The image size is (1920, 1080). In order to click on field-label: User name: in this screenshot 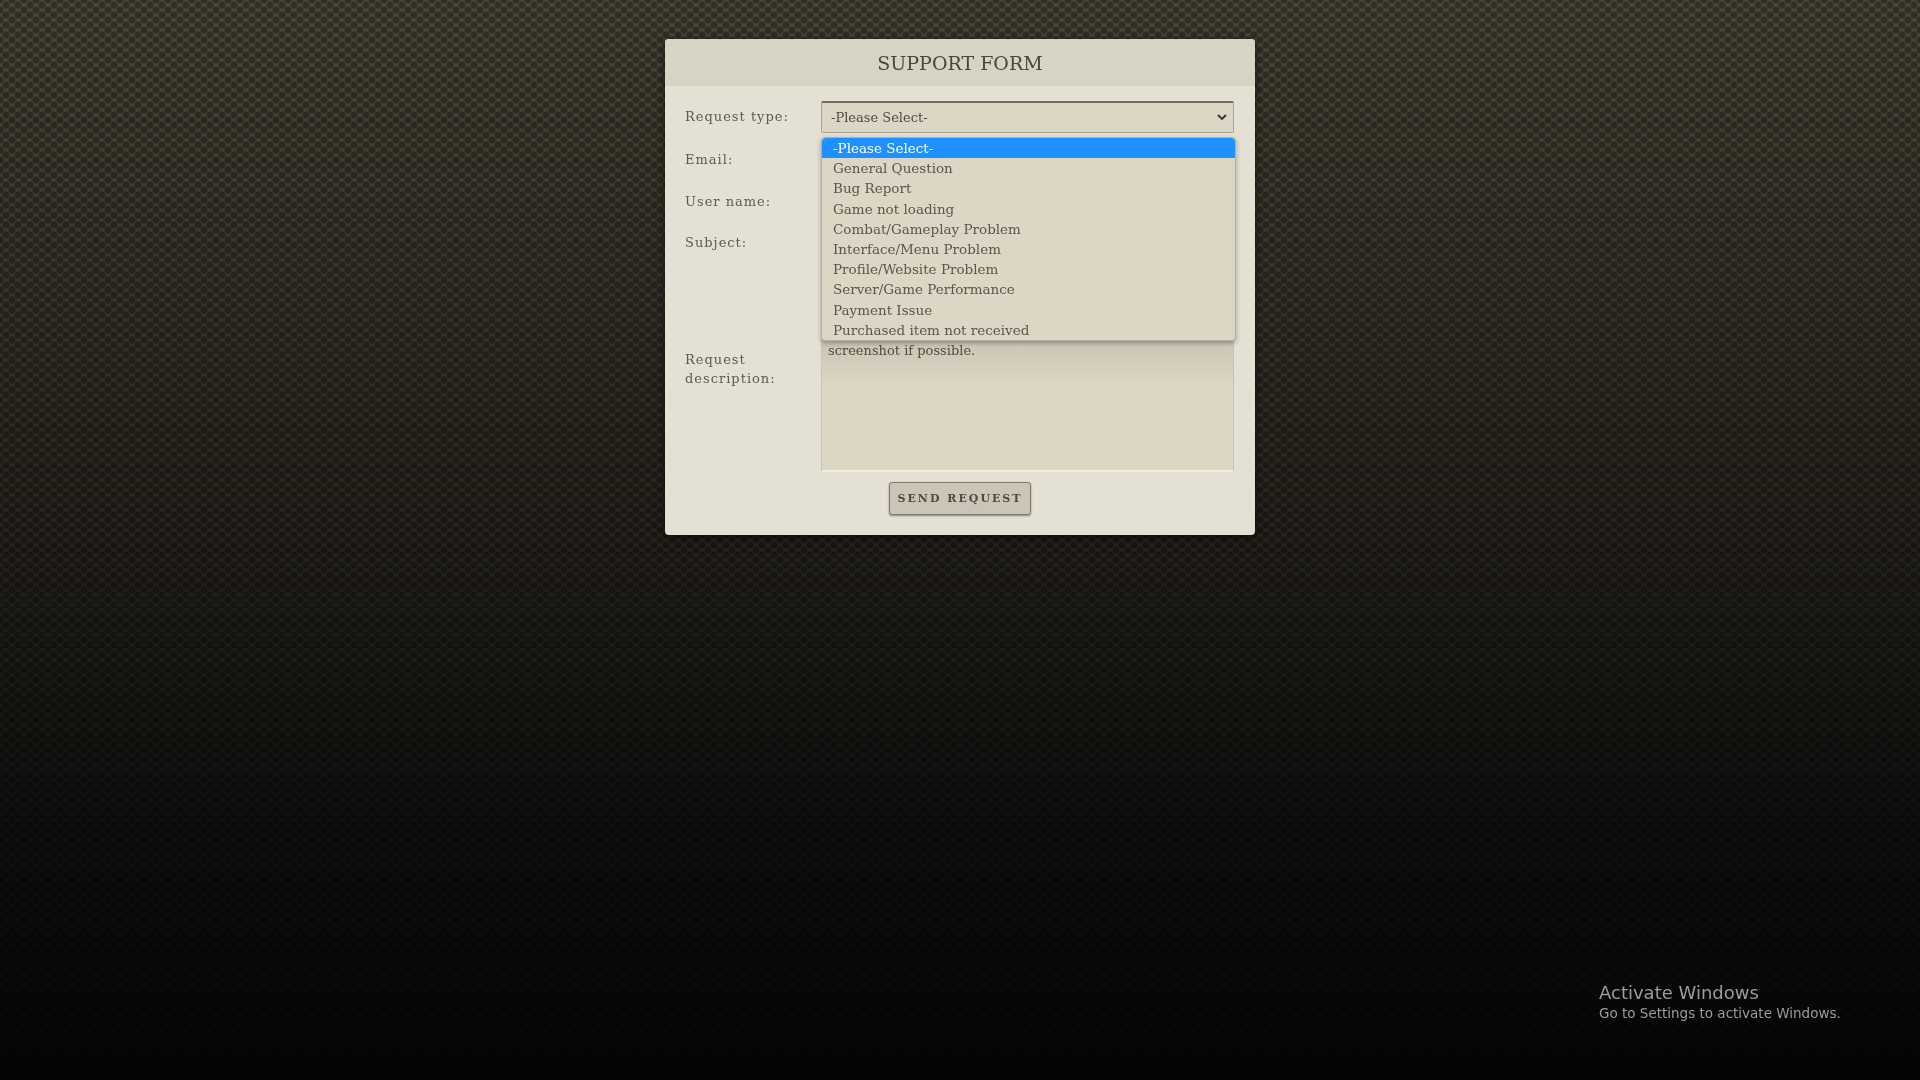, I will do `click(729, 202)`.